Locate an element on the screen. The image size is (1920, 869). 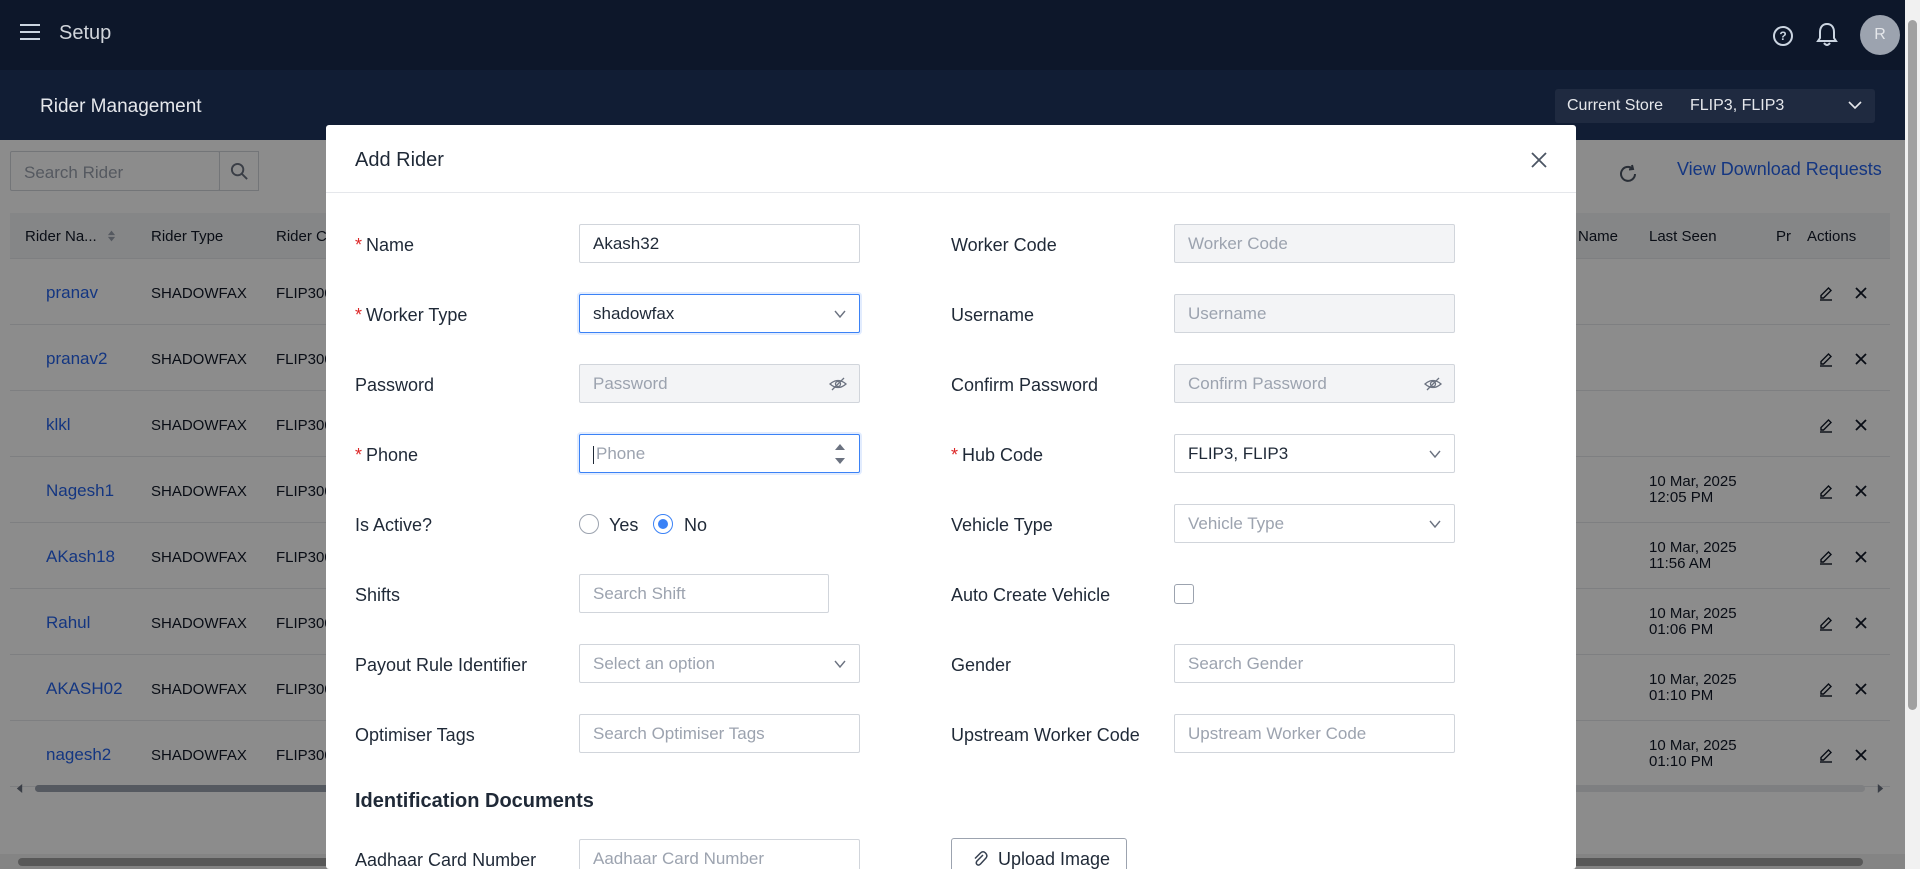
auto-create-vehicle-label: Auto Create Vehicle is located at coordinates (1031, 595).